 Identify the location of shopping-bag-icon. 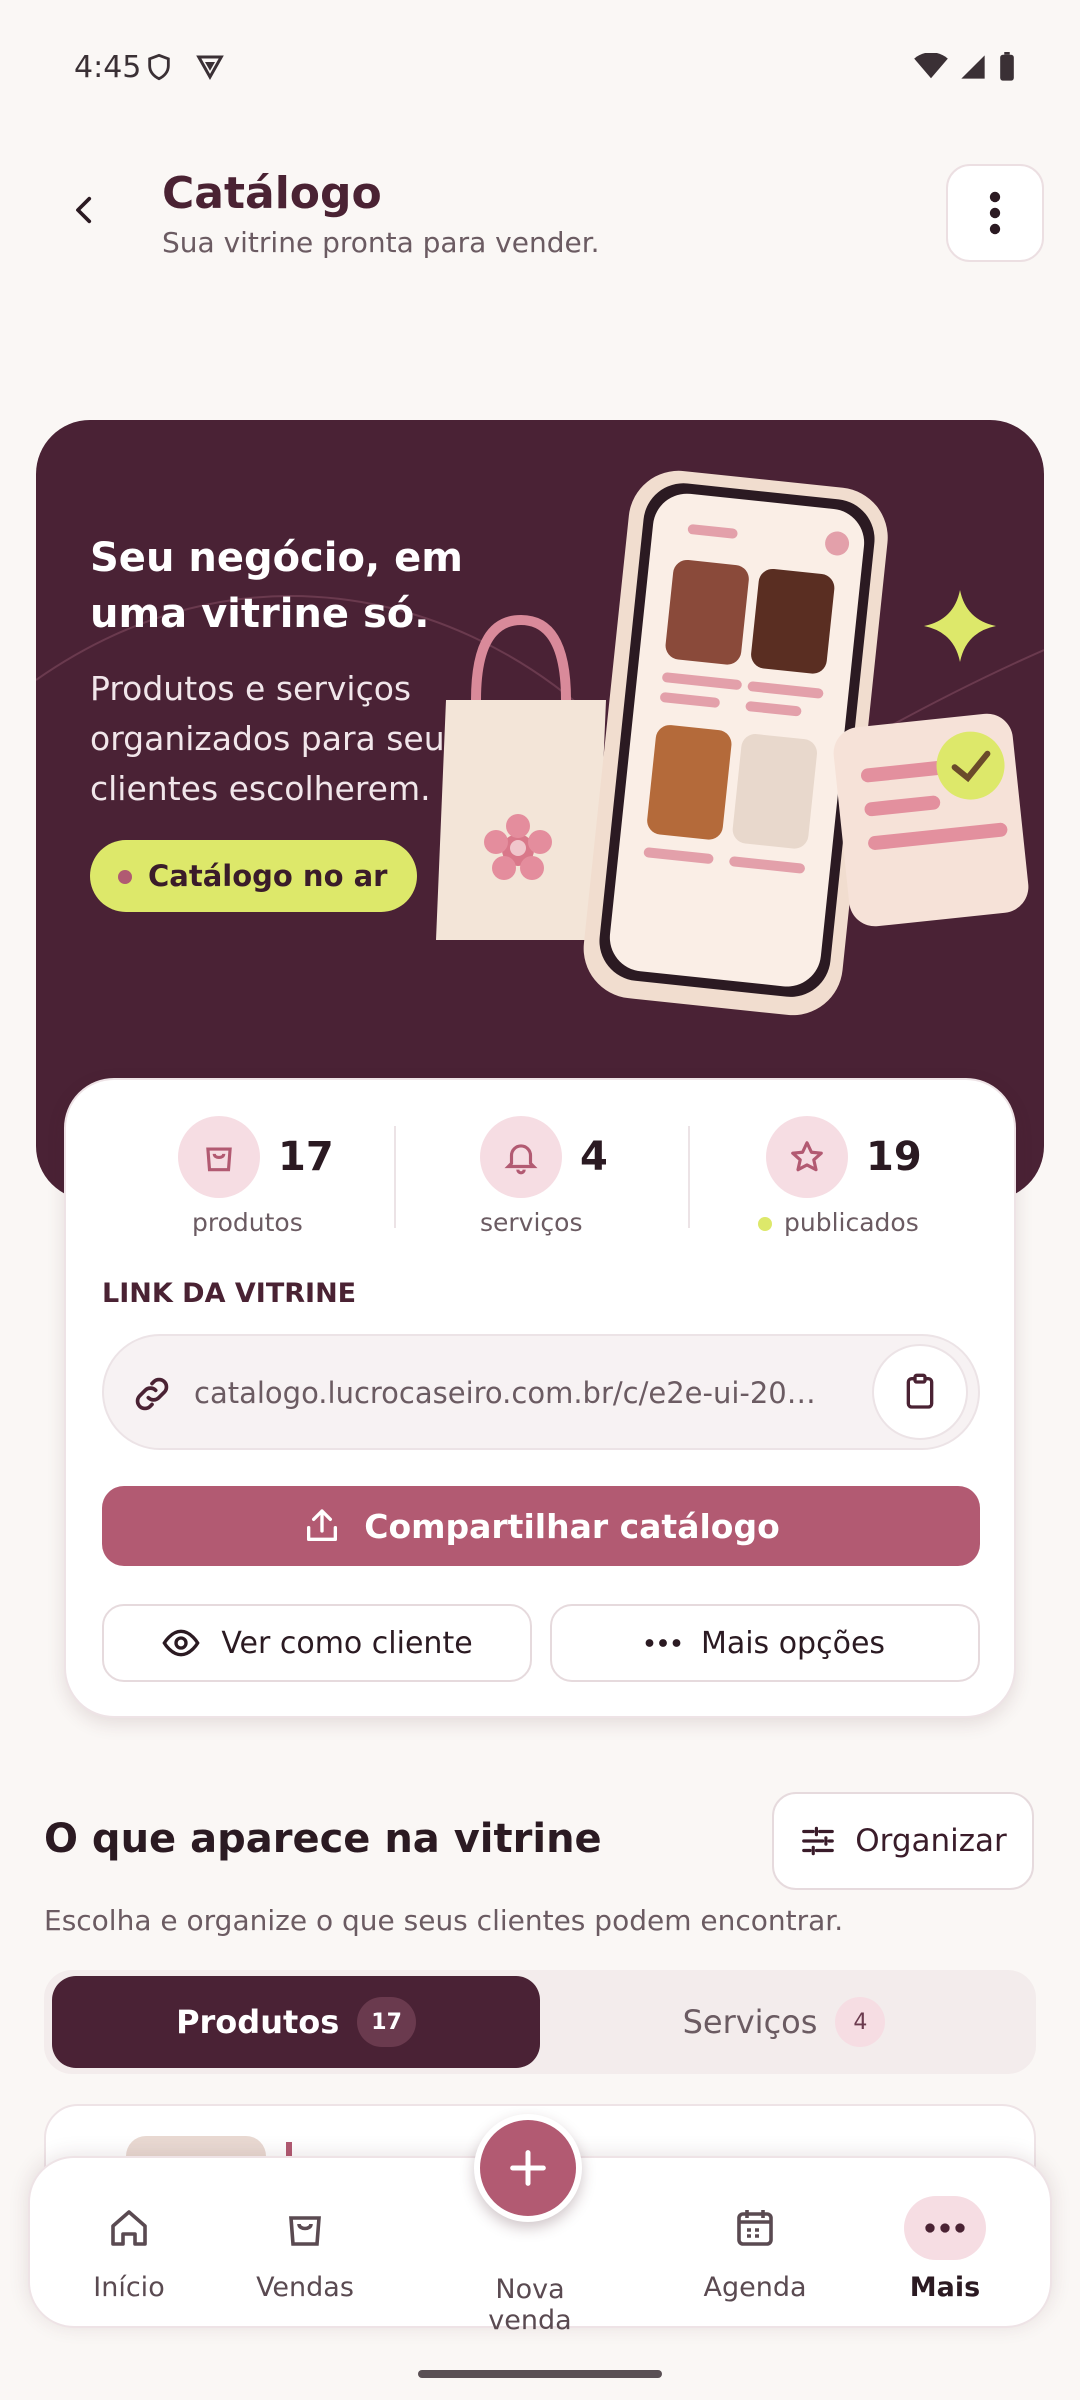
(521, 777).